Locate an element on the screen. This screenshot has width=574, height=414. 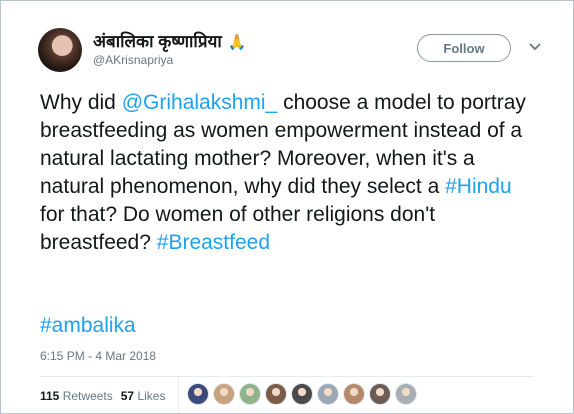
tweet-stats: 115 Retweets 57 Likes is located at coordinates (102, 396).